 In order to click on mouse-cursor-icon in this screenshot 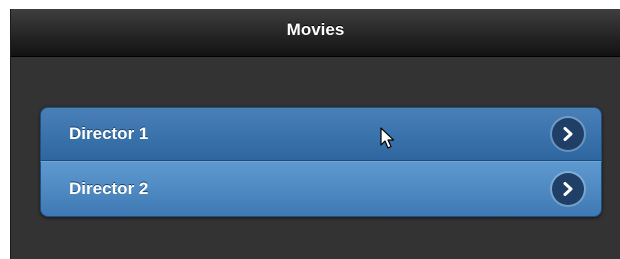, I will do `click(387, 138)`.